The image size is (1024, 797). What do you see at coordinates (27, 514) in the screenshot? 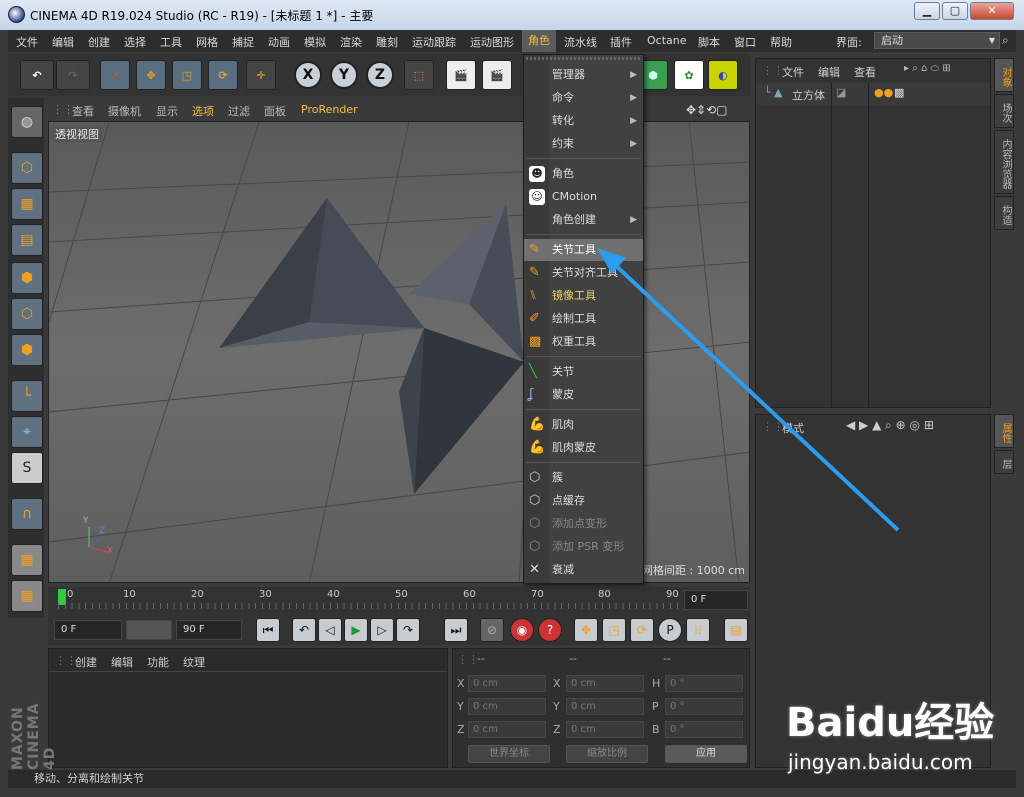
I see `magnet-icon: ∩` at bounding box center [27, 514].